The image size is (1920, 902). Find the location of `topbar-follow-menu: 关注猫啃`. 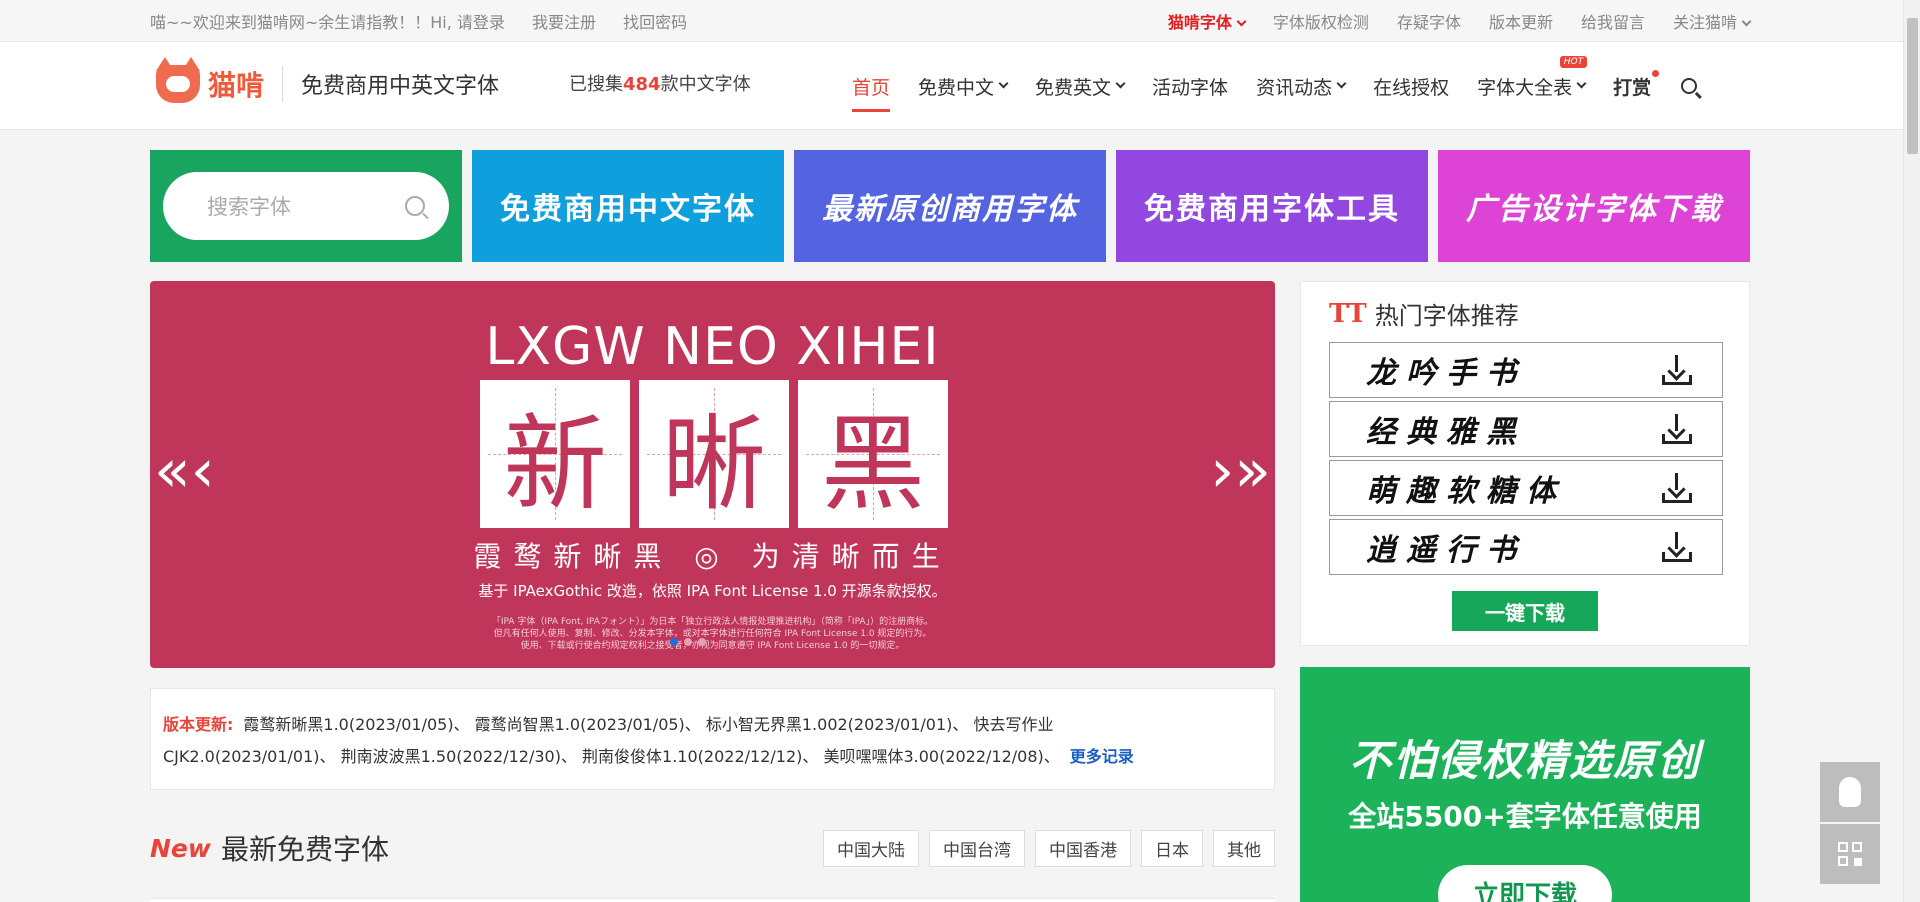

topbar-follow-menu: 关注猫啃 is located at coordinates (1712, 21).